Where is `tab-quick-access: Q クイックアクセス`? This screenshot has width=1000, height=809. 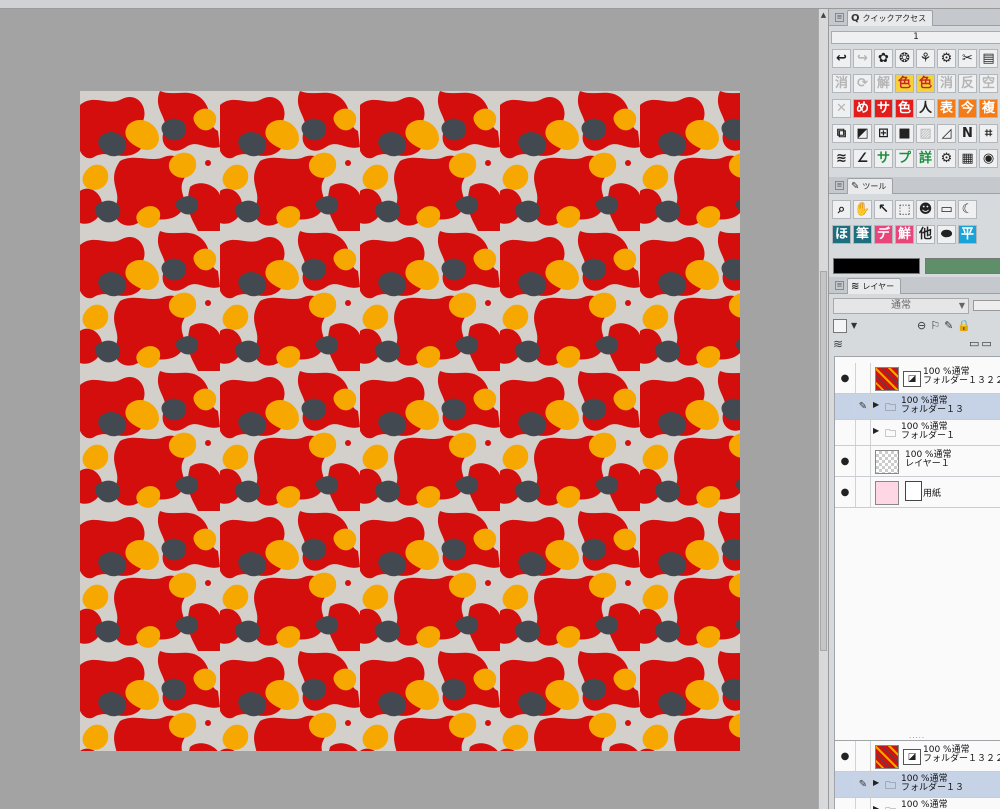
tab-quick-access: Q クイックアクセス is located at coordinates (890, 18).